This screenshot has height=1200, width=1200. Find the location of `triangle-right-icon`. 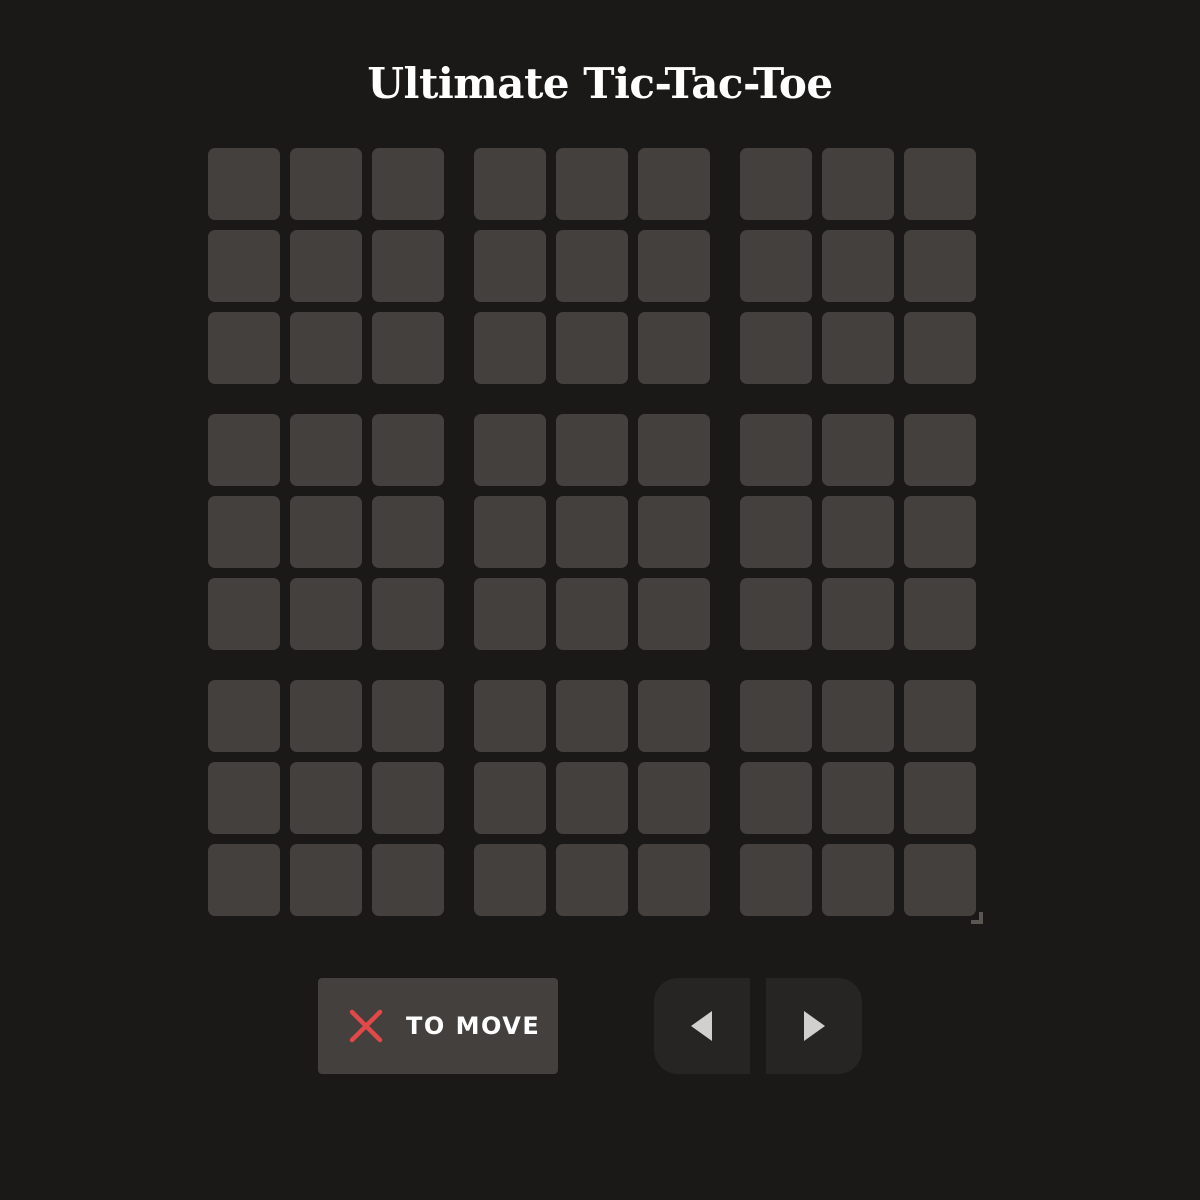

triangle-right-icon is located at coordinates (814, 1026).